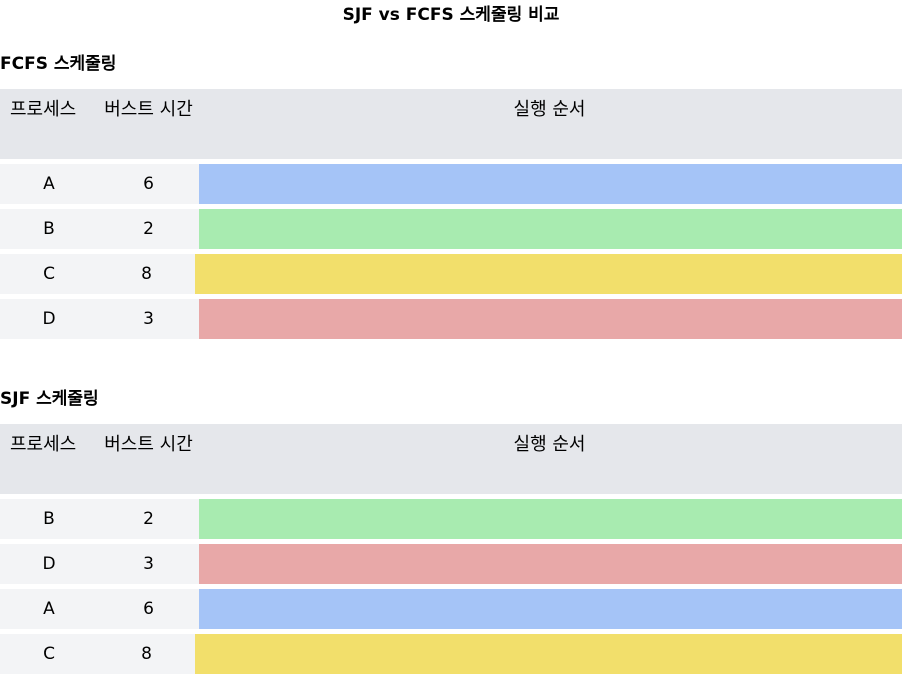 This screenshot has height=683, width=902. I want to click on page-title: SJF vs FCFS 스케줄링 비교, so click(451, 15).